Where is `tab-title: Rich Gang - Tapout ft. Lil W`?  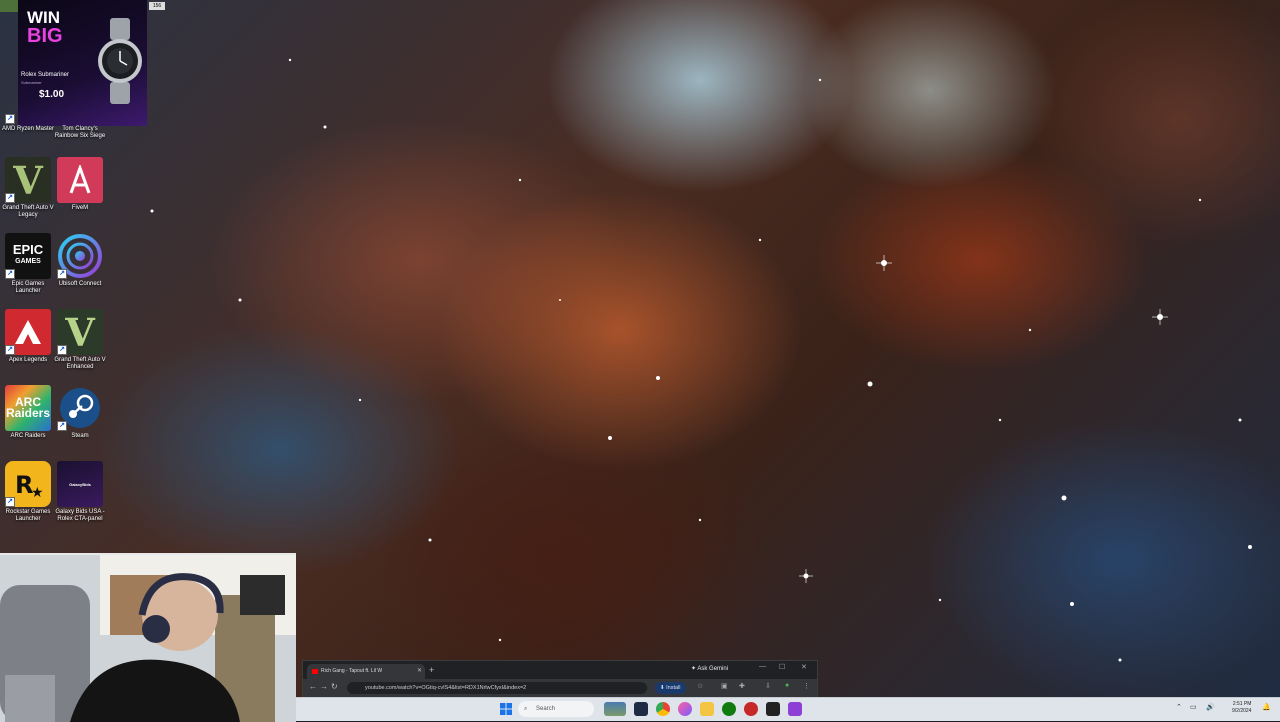
tab-title: Rich Gang - Tapout ft. Lil W is located at coordinates (352, 671).